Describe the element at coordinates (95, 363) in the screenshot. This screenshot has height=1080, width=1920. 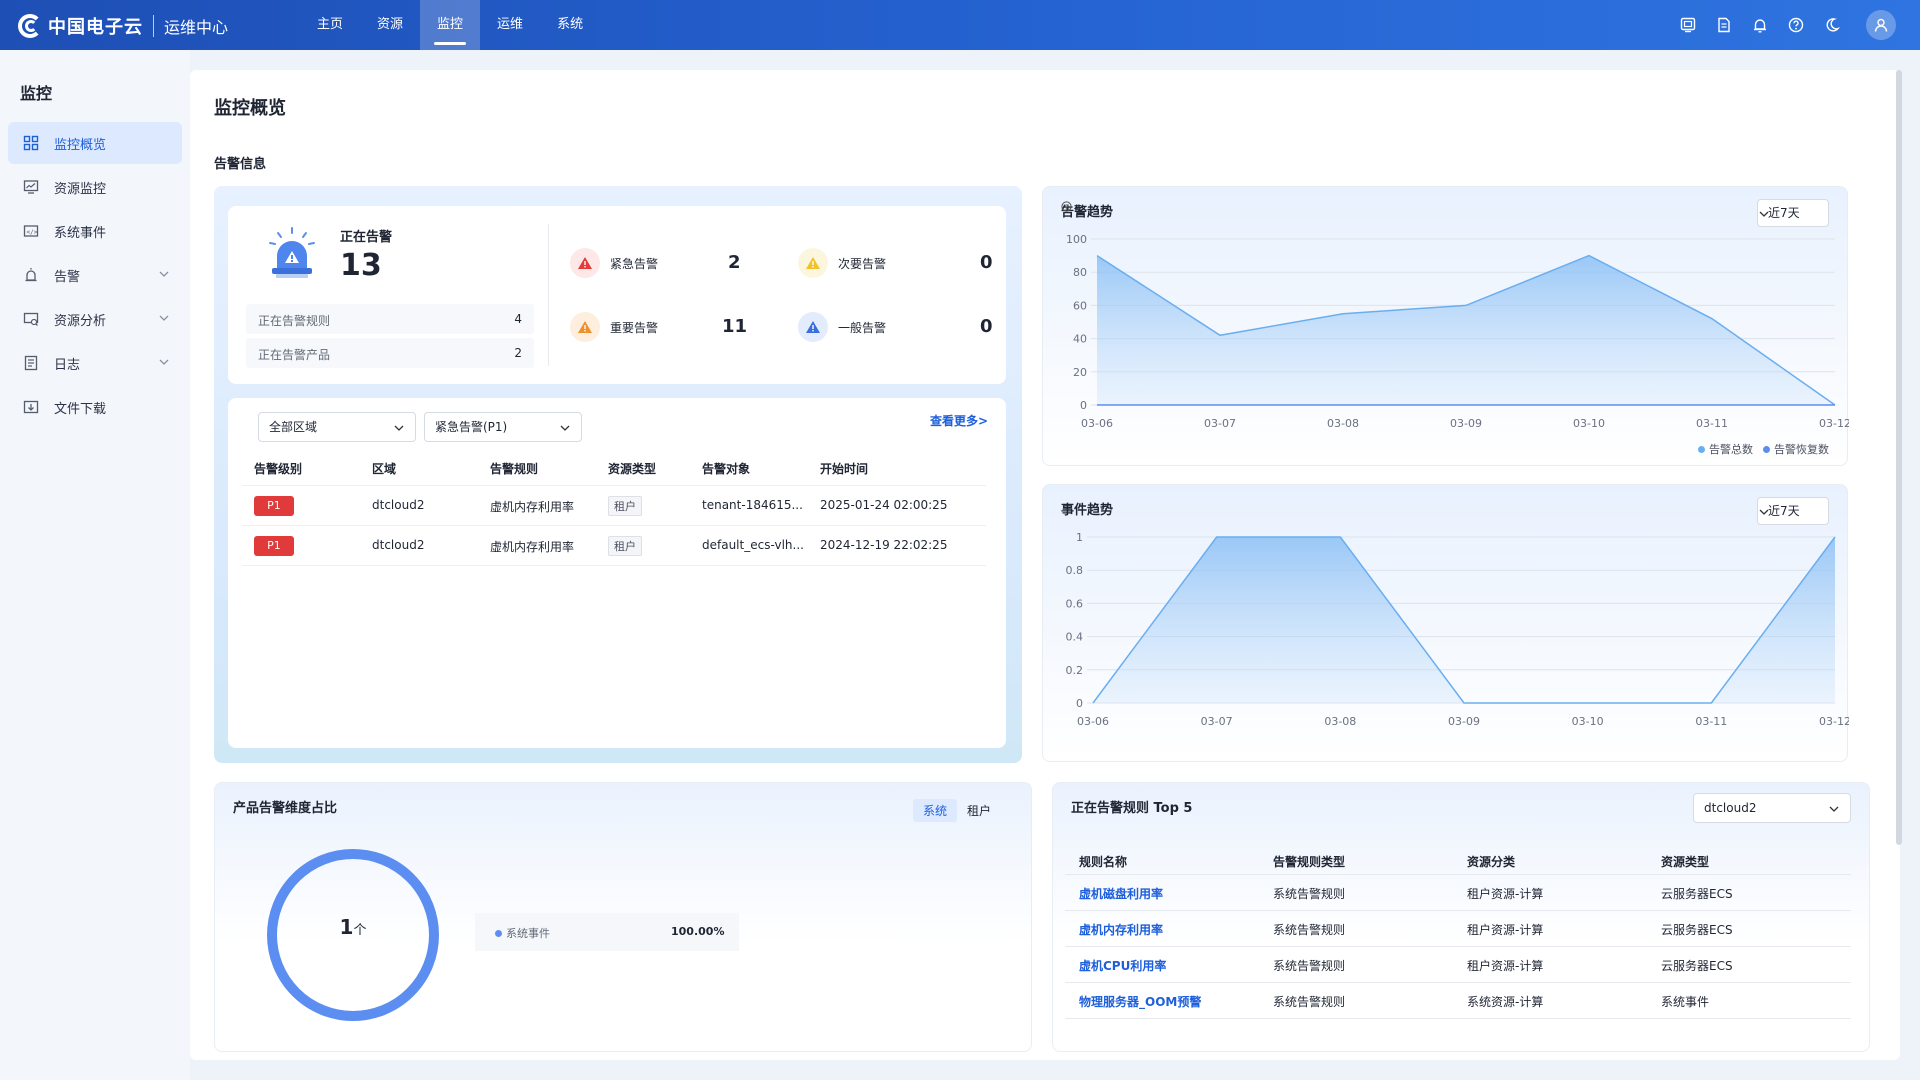
I see `sidebar-item-log: 日志` at that location.